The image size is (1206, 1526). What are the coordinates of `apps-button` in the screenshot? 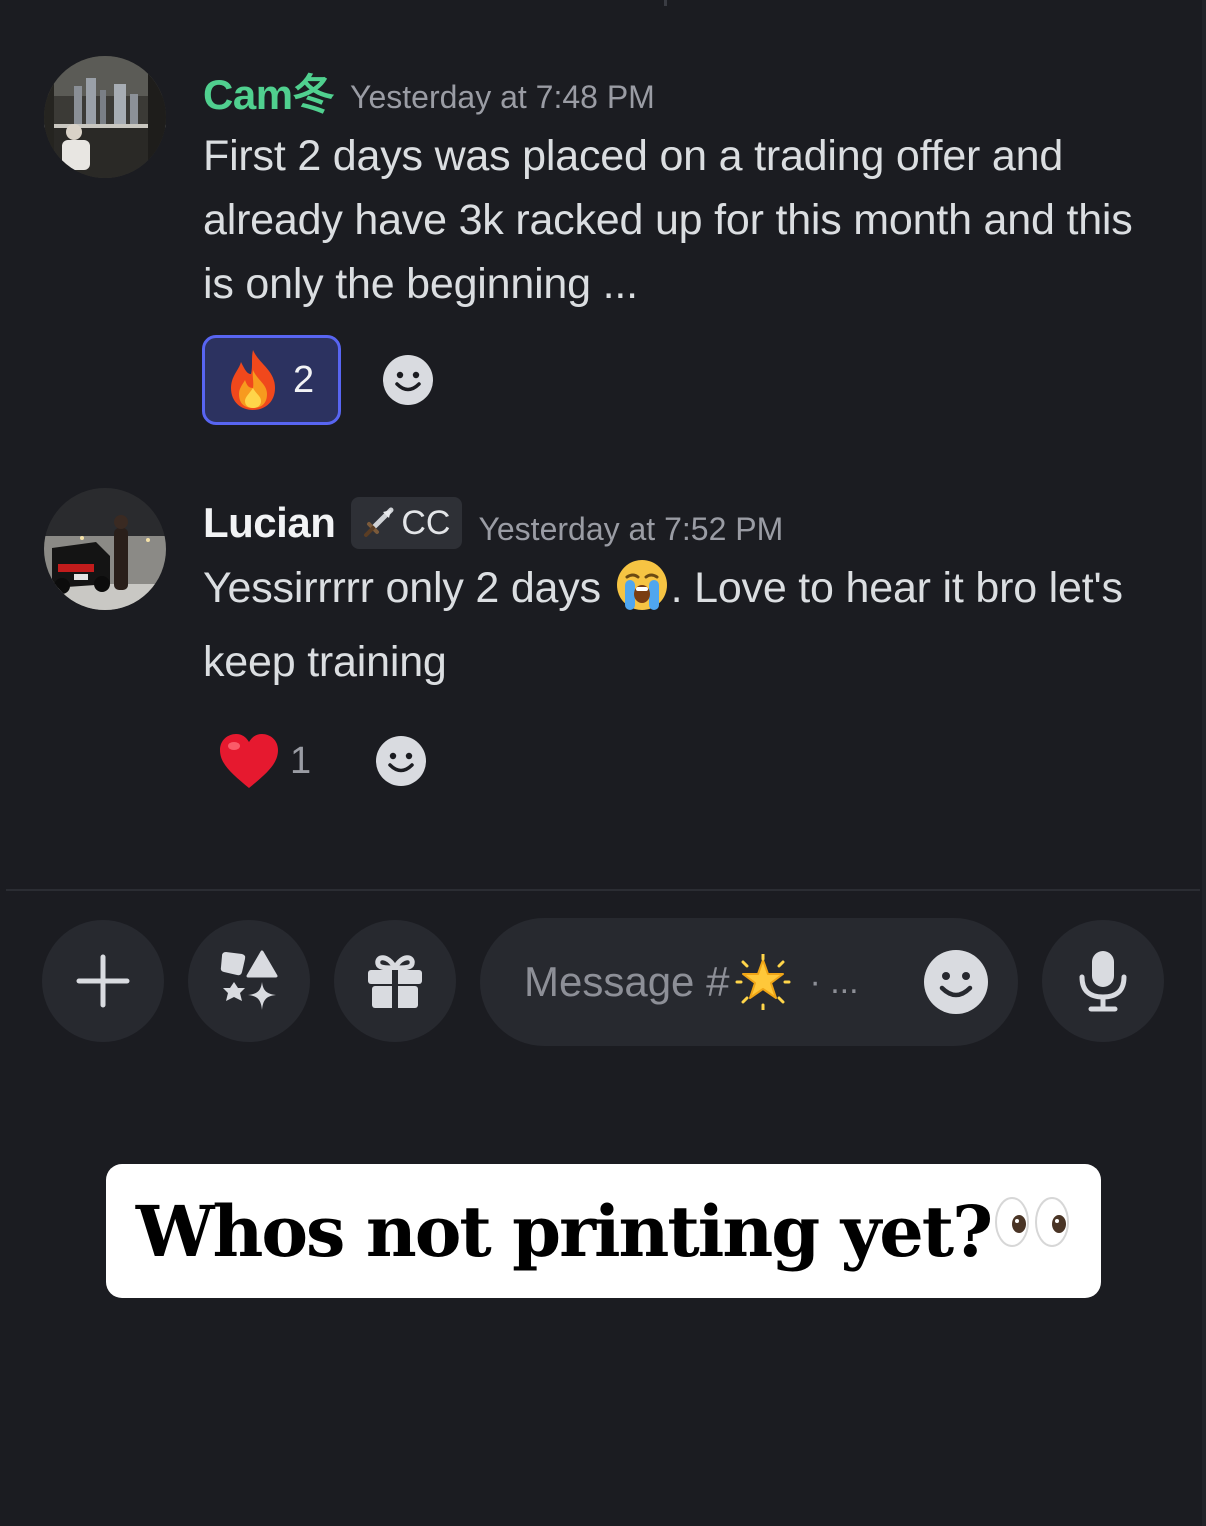 It's located at (249, 981).